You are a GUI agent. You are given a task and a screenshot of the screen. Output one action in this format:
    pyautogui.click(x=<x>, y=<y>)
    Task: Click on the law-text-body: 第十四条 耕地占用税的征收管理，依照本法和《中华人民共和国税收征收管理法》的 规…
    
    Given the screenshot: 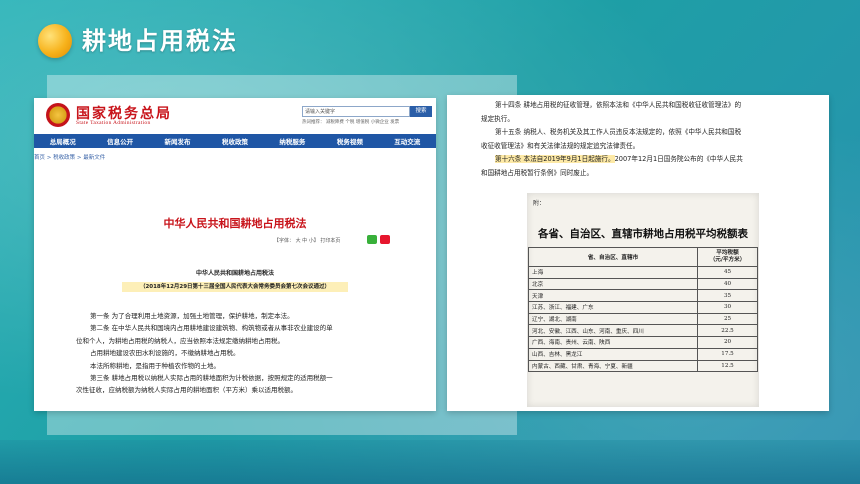 What is the action you would take?
    pyautogui.click(x=649, y=140)
    